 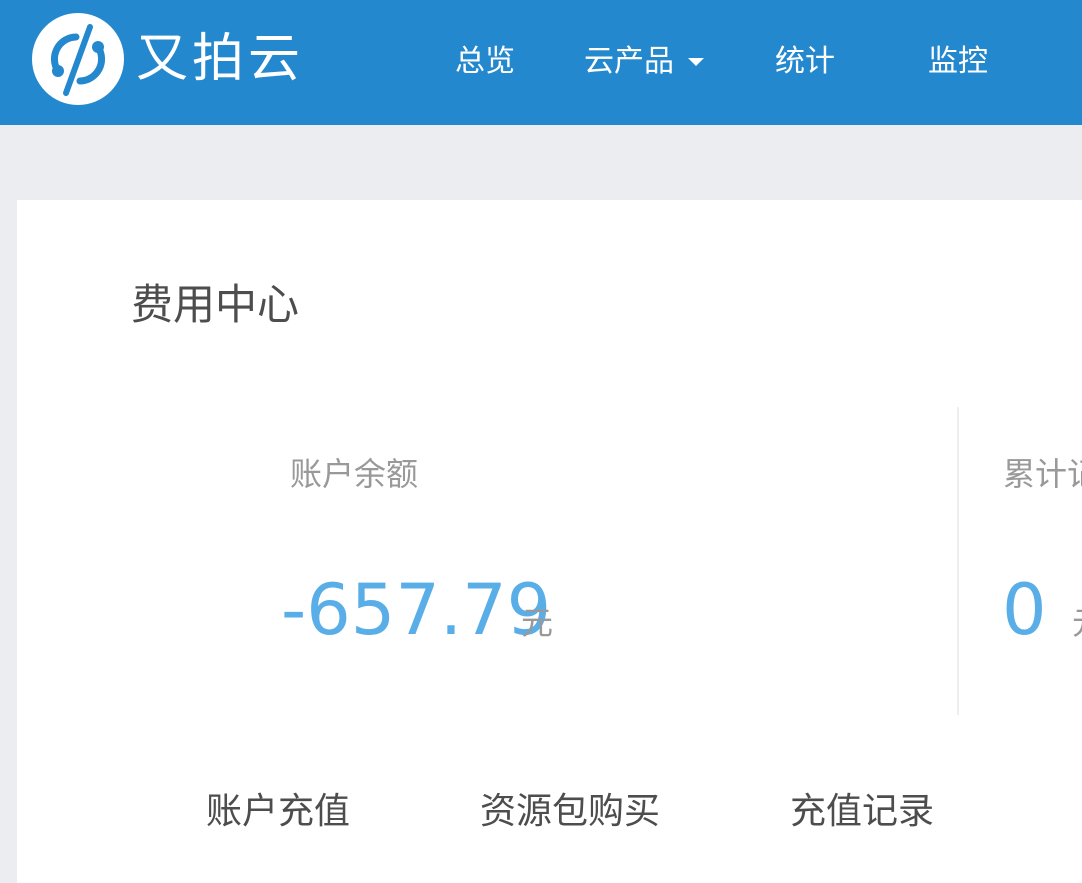 What do you see at coordinates (862, 812) in the screenshot?
I see `recharge-records-link: 充值记录` at bounding box center [862, 812].